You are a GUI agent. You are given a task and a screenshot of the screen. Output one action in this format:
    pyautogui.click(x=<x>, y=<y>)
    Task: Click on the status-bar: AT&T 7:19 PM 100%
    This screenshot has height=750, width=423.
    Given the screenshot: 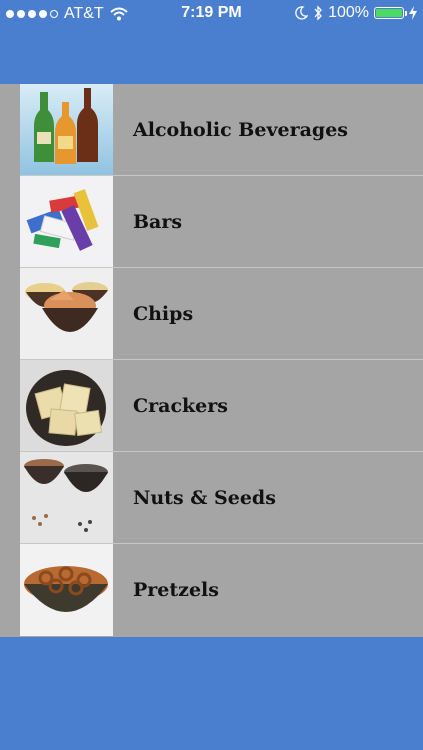 What is the action you would take?
    pyautogui.click(x=211, y=14)
    